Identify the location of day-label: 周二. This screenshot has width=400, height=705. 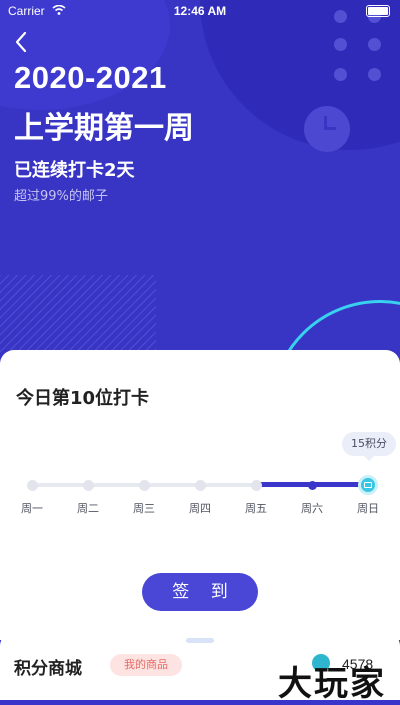
(88, 508).